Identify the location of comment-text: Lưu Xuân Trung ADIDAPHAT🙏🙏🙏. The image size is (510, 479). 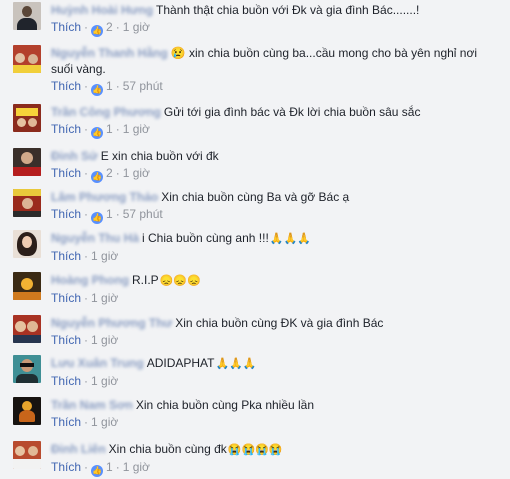
(273, 363).